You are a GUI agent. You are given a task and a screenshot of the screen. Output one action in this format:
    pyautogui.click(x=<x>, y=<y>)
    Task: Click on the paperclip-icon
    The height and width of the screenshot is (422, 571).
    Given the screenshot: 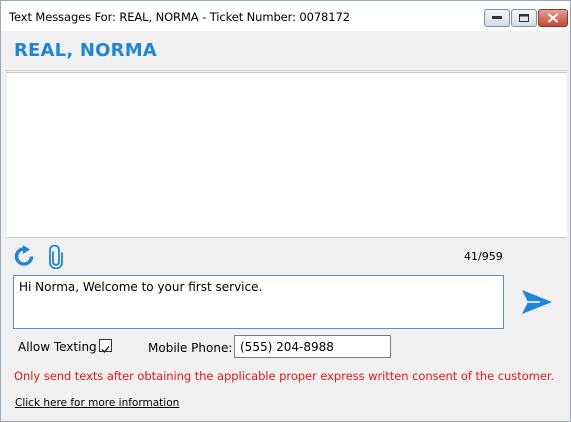 What is the action you would take?
    pyautogui.click(x=56, y=257)
    